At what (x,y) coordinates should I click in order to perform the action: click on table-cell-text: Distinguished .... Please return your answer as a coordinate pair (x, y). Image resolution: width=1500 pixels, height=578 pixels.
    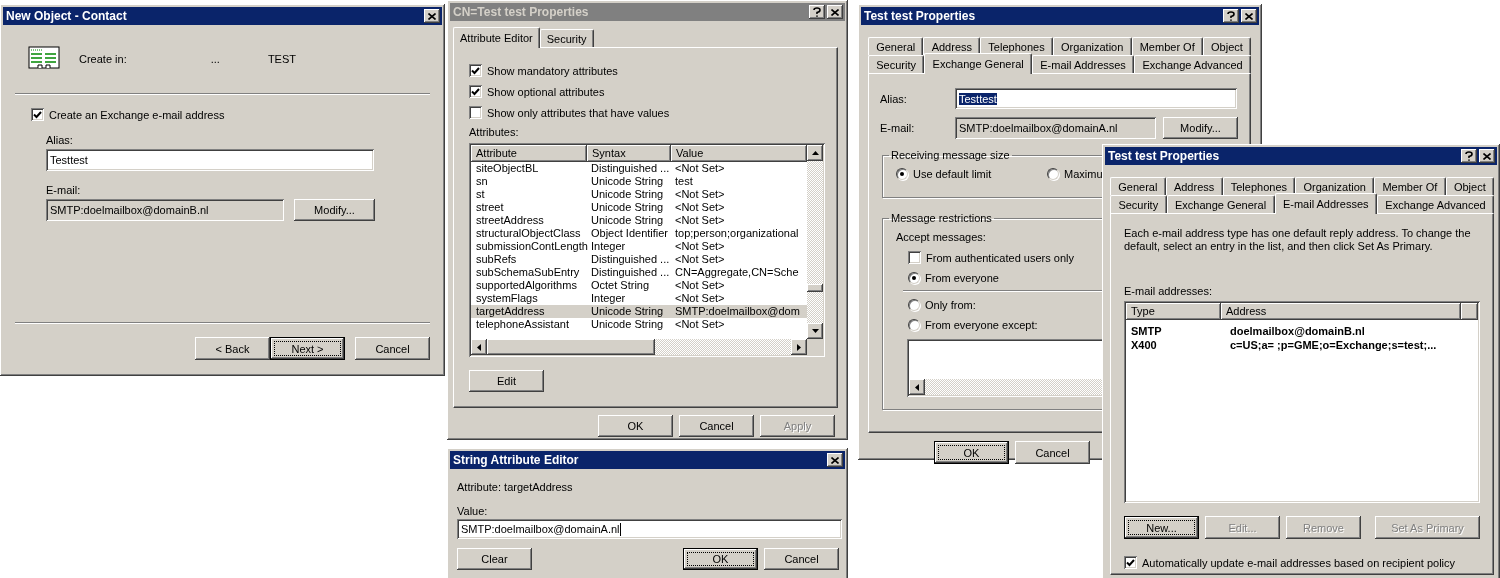
    Looking at the image, I should click on (630, 168).